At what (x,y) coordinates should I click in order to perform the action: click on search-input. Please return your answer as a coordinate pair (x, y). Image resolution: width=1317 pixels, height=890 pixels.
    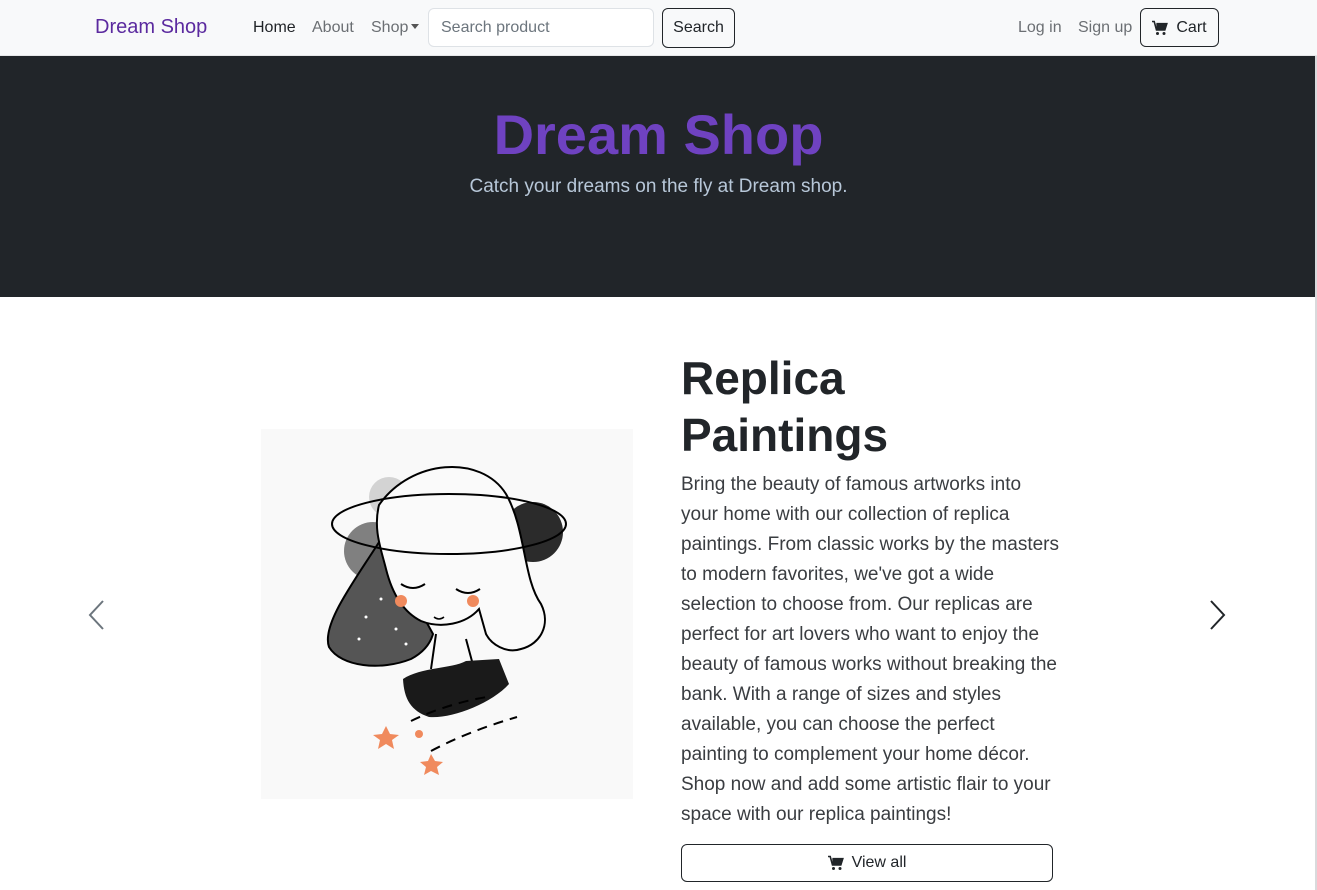
    Looking at the image, I should click on (541, 27).